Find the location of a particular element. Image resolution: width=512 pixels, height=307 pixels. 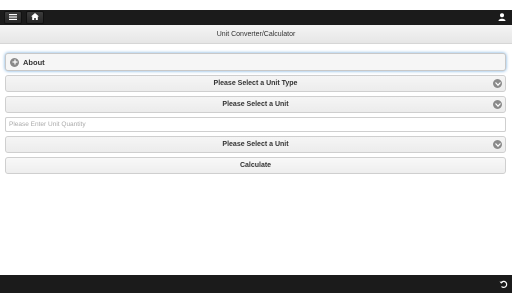

back-button is located at coordinates (503, 285).